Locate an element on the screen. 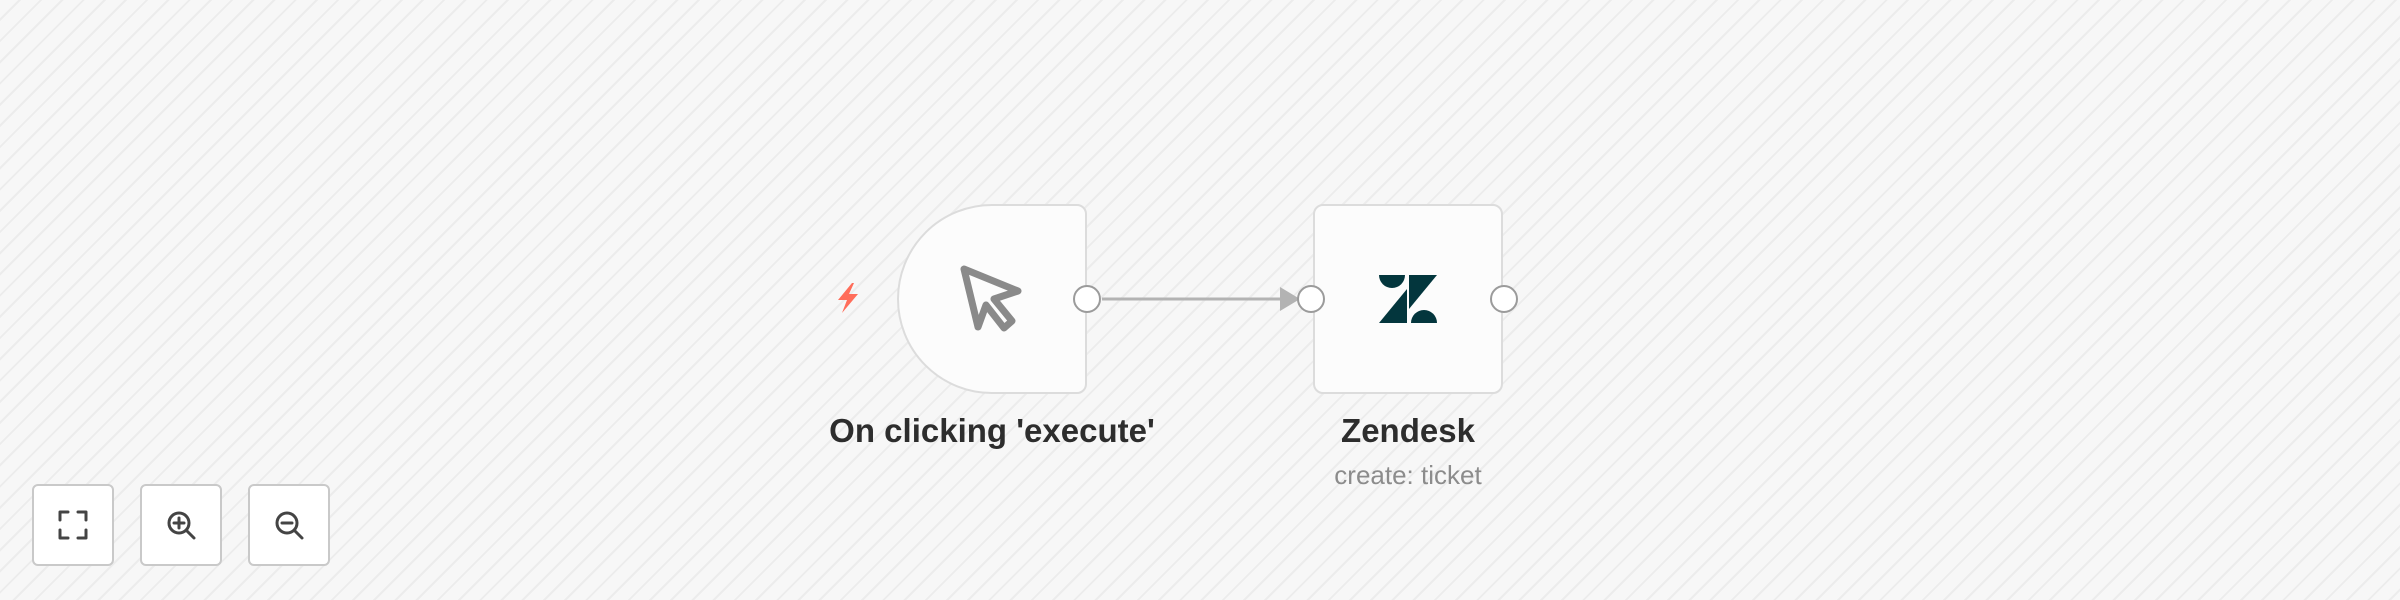  connection-trigger-to-zendesk is located at coordinates (1201, 299).